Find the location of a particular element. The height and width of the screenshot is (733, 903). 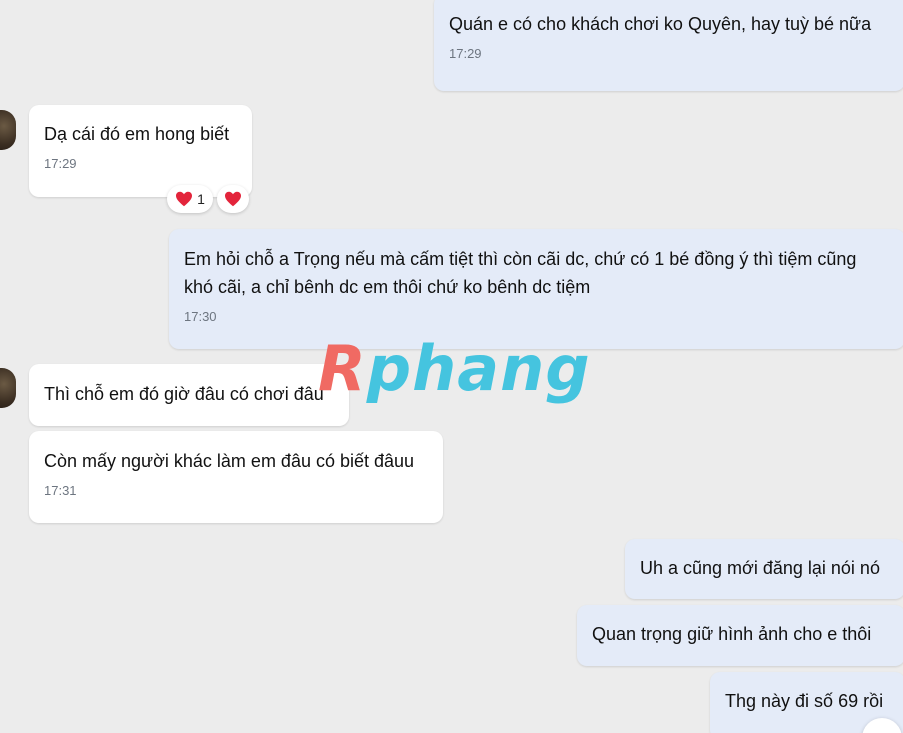

message-bubble-outgoing: Quan trọng giữ hình ảnh cho e thôi is located at coordinates (740, 635).